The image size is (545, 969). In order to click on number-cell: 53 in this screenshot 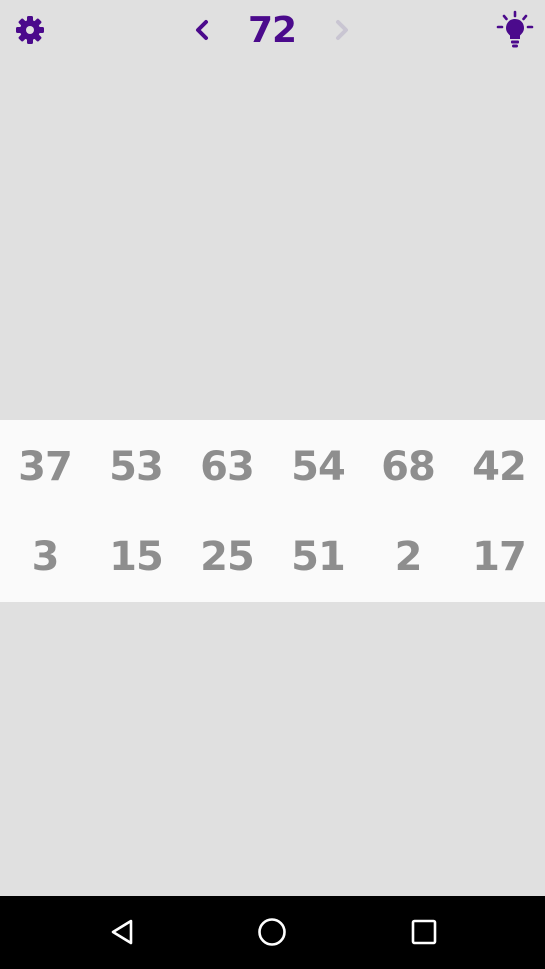, I will do `click(136, 467)`.